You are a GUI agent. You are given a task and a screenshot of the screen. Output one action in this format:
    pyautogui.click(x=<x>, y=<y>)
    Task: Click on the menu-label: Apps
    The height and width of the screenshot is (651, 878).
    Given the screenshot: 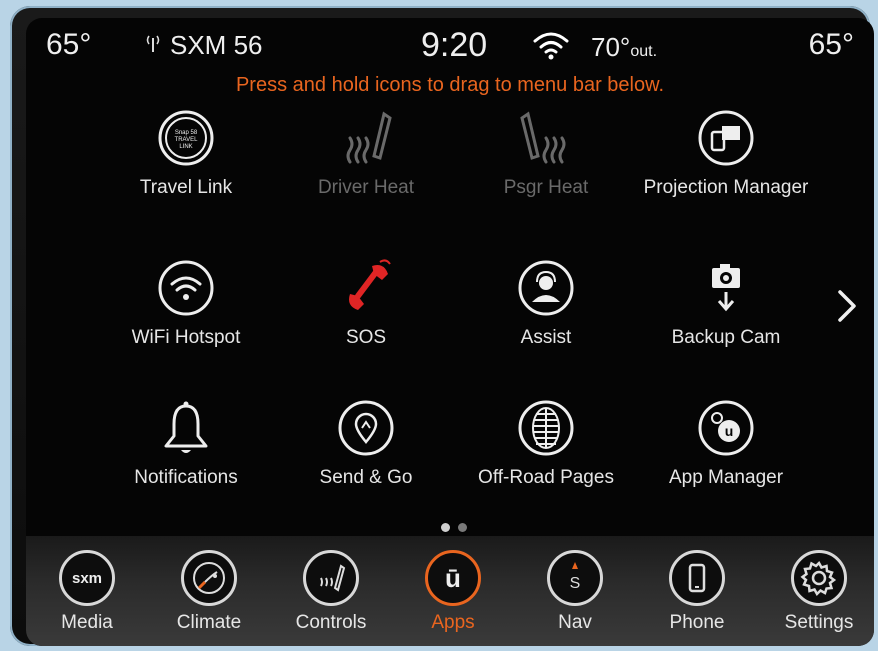 What is the action you would take?
    pyautogui.click(x=453, y=622)
    